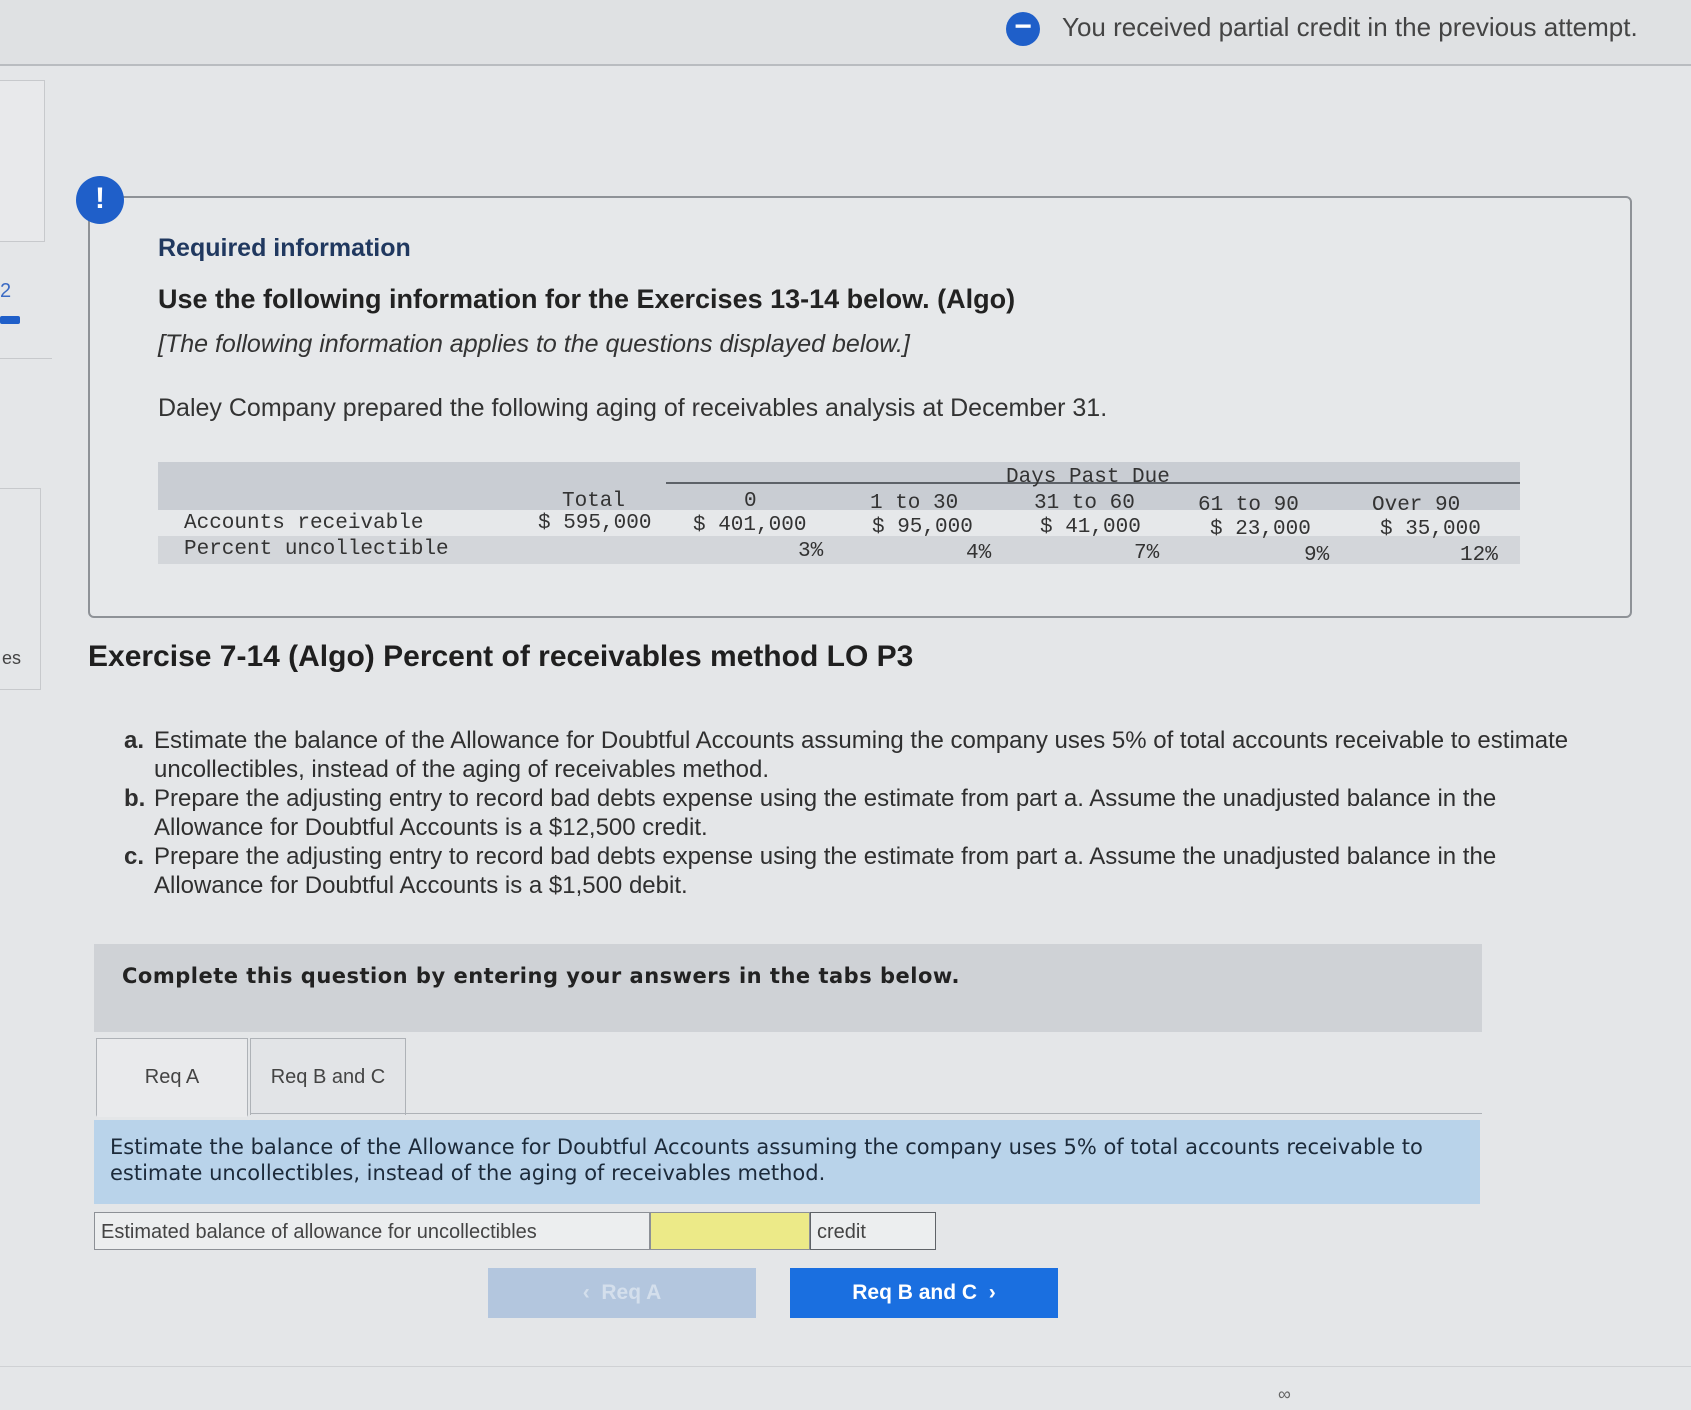 This screenshot has width=1691, height=1410. Describe the element at coordinates (26, 358) in the screenshot. I see `side-panel-divider` at that location.